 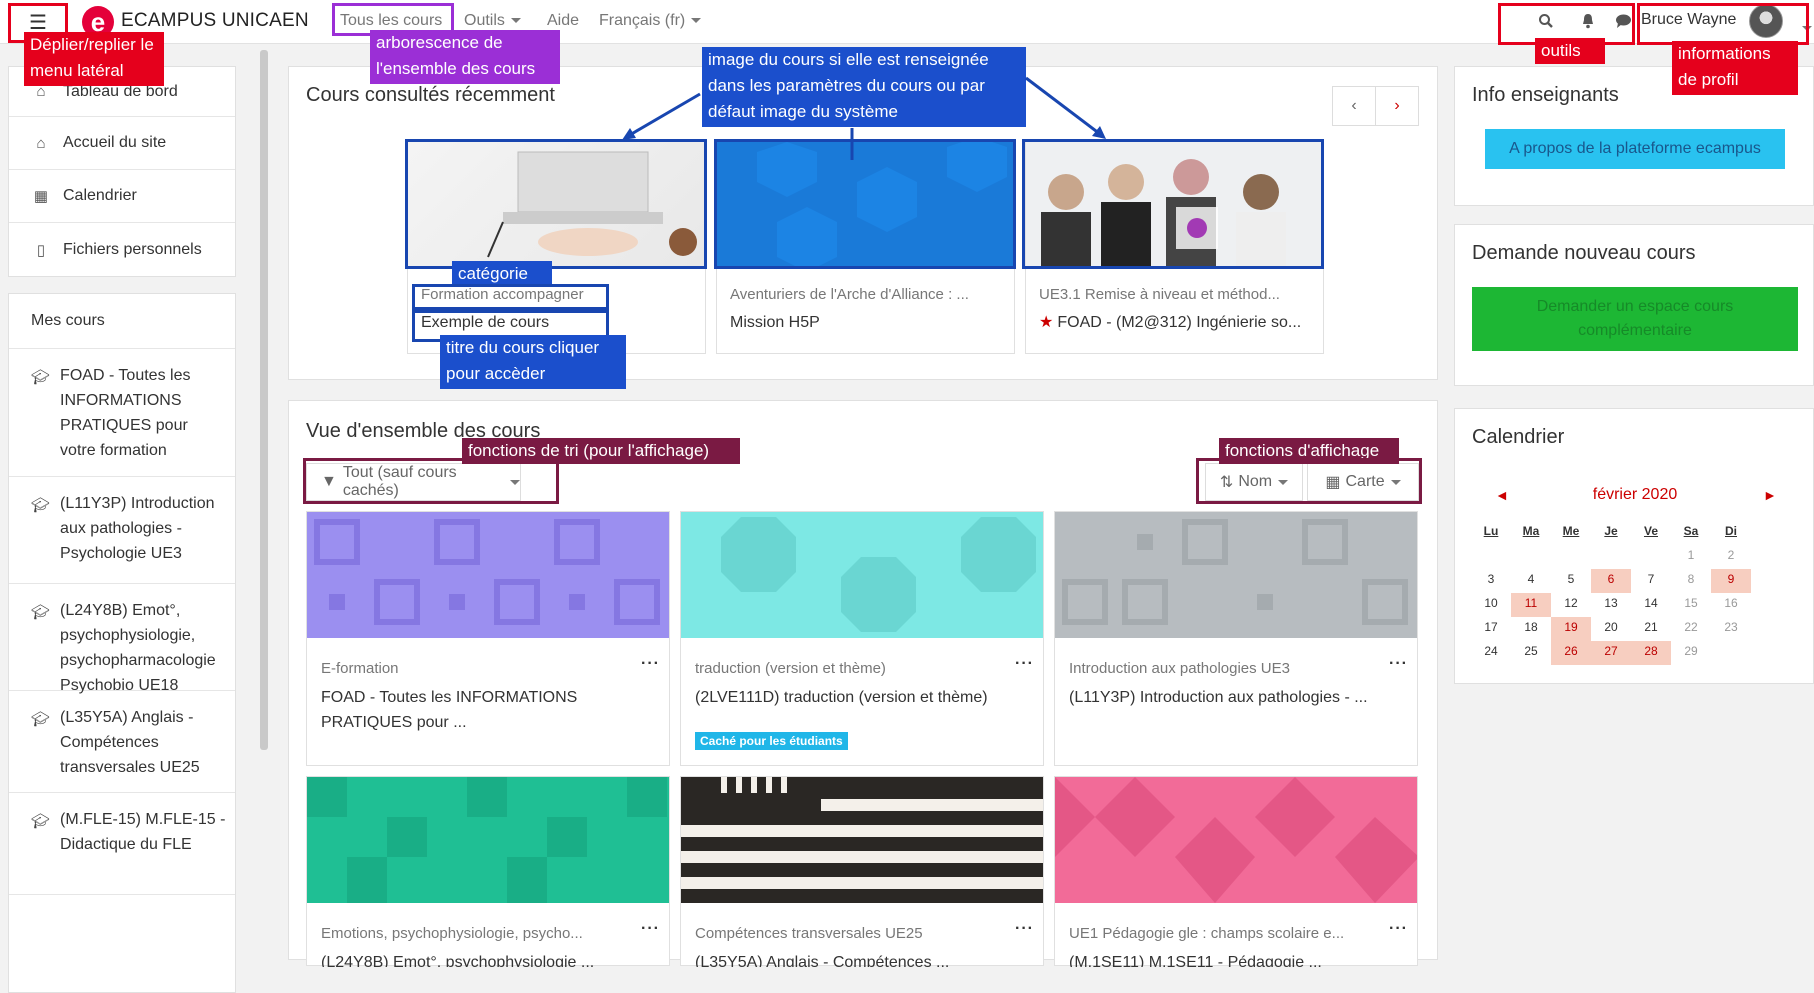 I want to click on annotation-sort-box, so click(x=431, y=481).